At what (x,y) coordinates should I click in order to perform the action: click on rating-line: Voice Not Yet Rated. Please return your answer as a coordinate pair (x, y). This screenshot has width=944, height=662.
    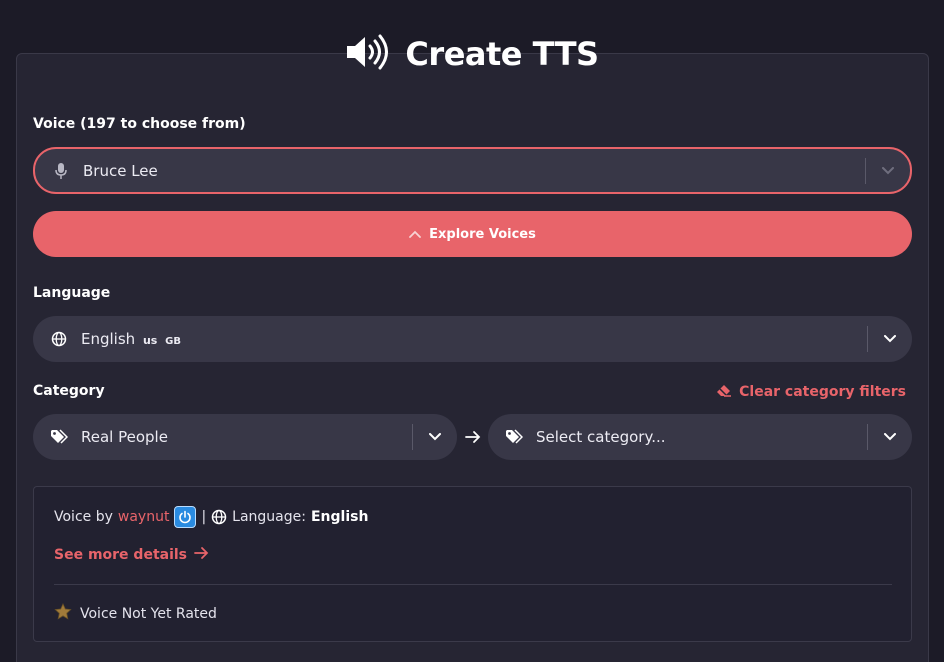
    Looking at the image, I should click on (135, 614).